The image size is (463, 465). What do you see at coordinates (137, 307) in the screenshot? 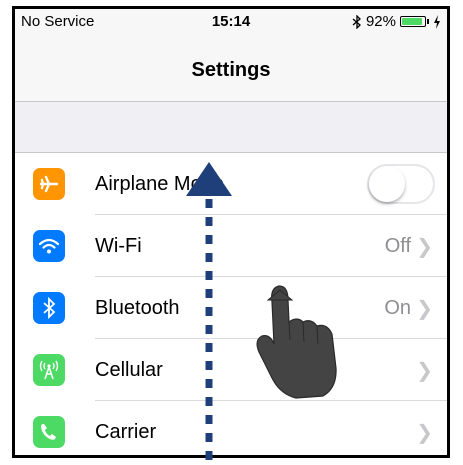
I see `row-label: Bluetooth` at bounding box center [137, 307].